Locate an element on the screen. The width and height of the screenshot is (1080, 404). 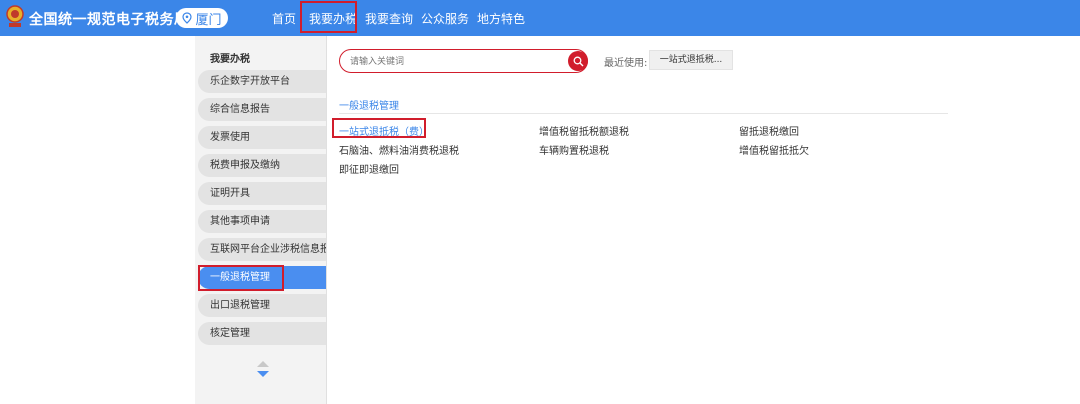
recent-used-label: 最近使用: is located at coordinates (626, 63).